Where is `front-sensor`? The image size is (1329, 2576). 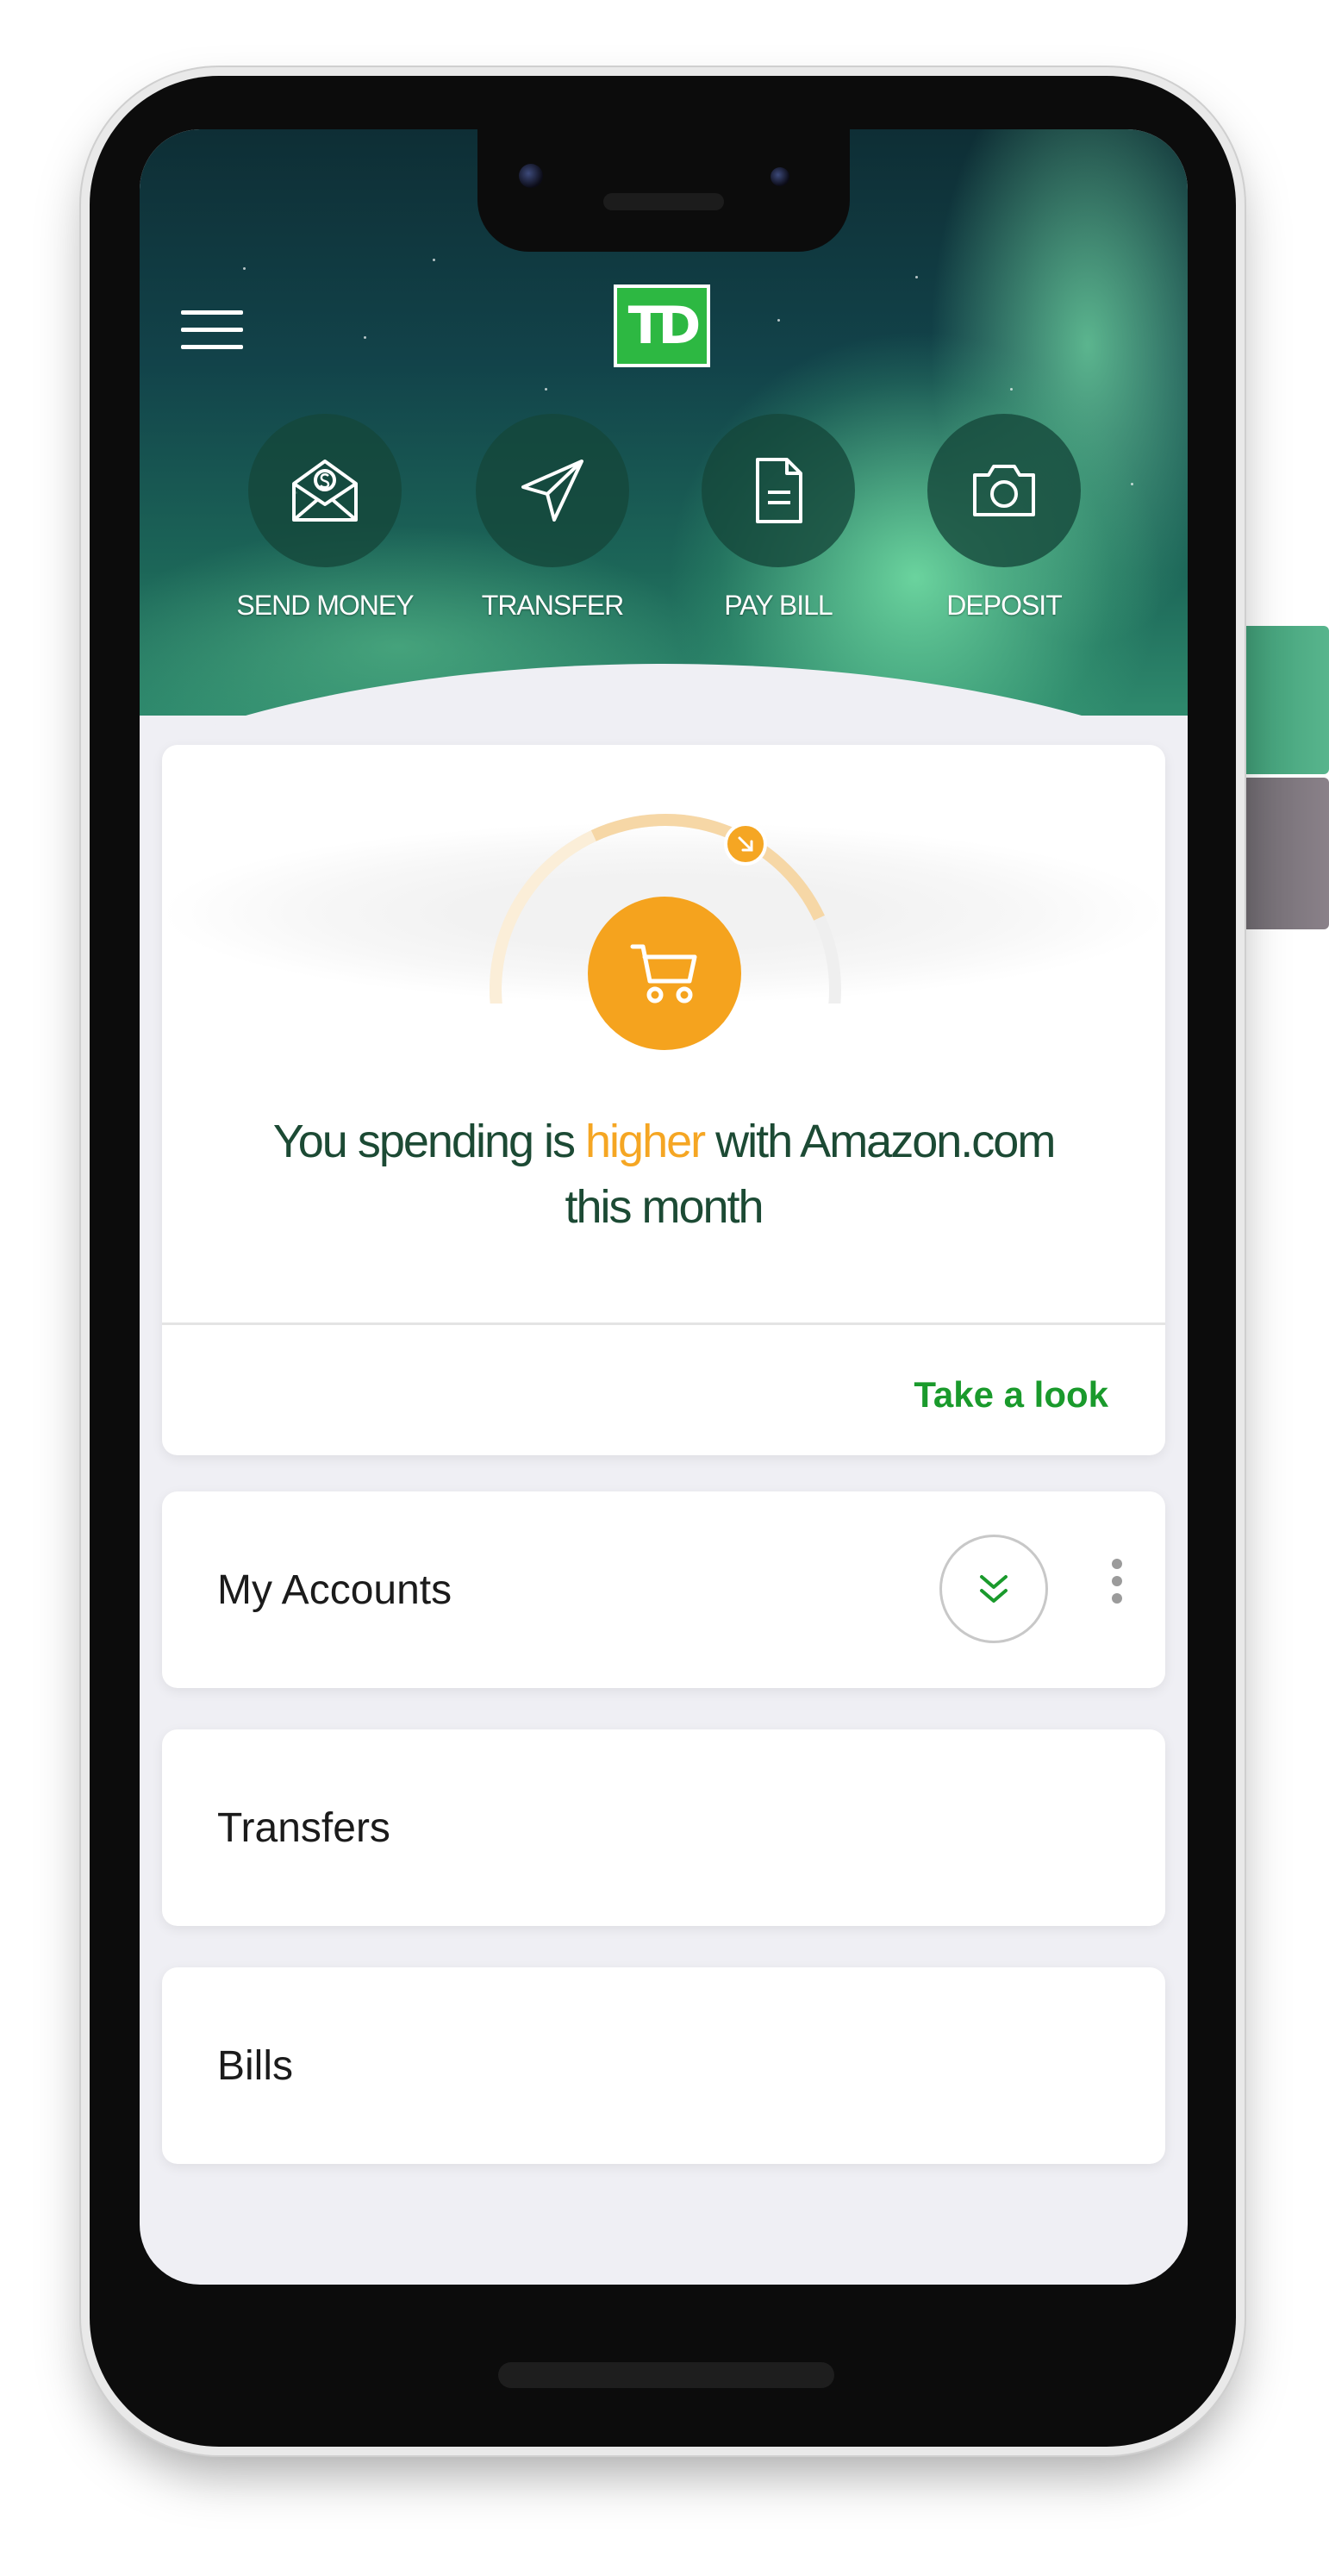
front-sensor is located at coordinates (780, 176).